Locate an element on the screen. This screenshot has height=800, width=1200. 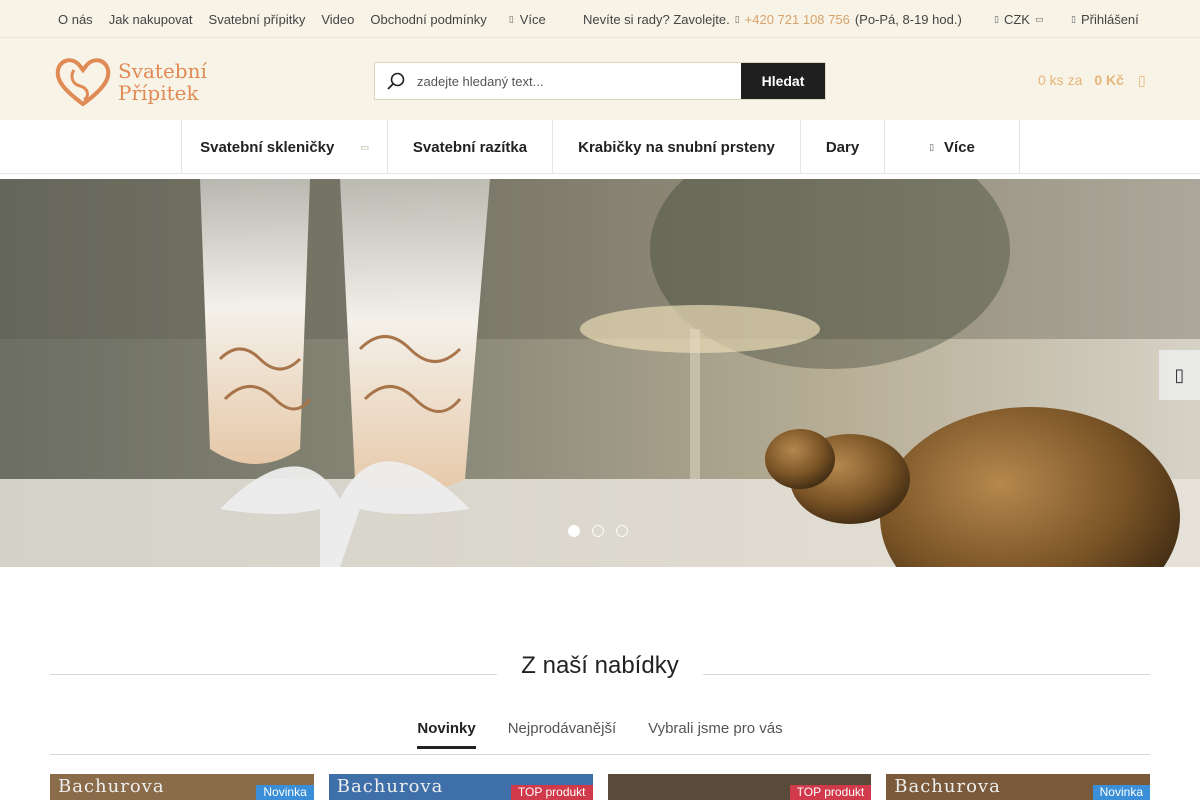
product-card: Bachurova TOP produkt is located at coordinates (460, 787).